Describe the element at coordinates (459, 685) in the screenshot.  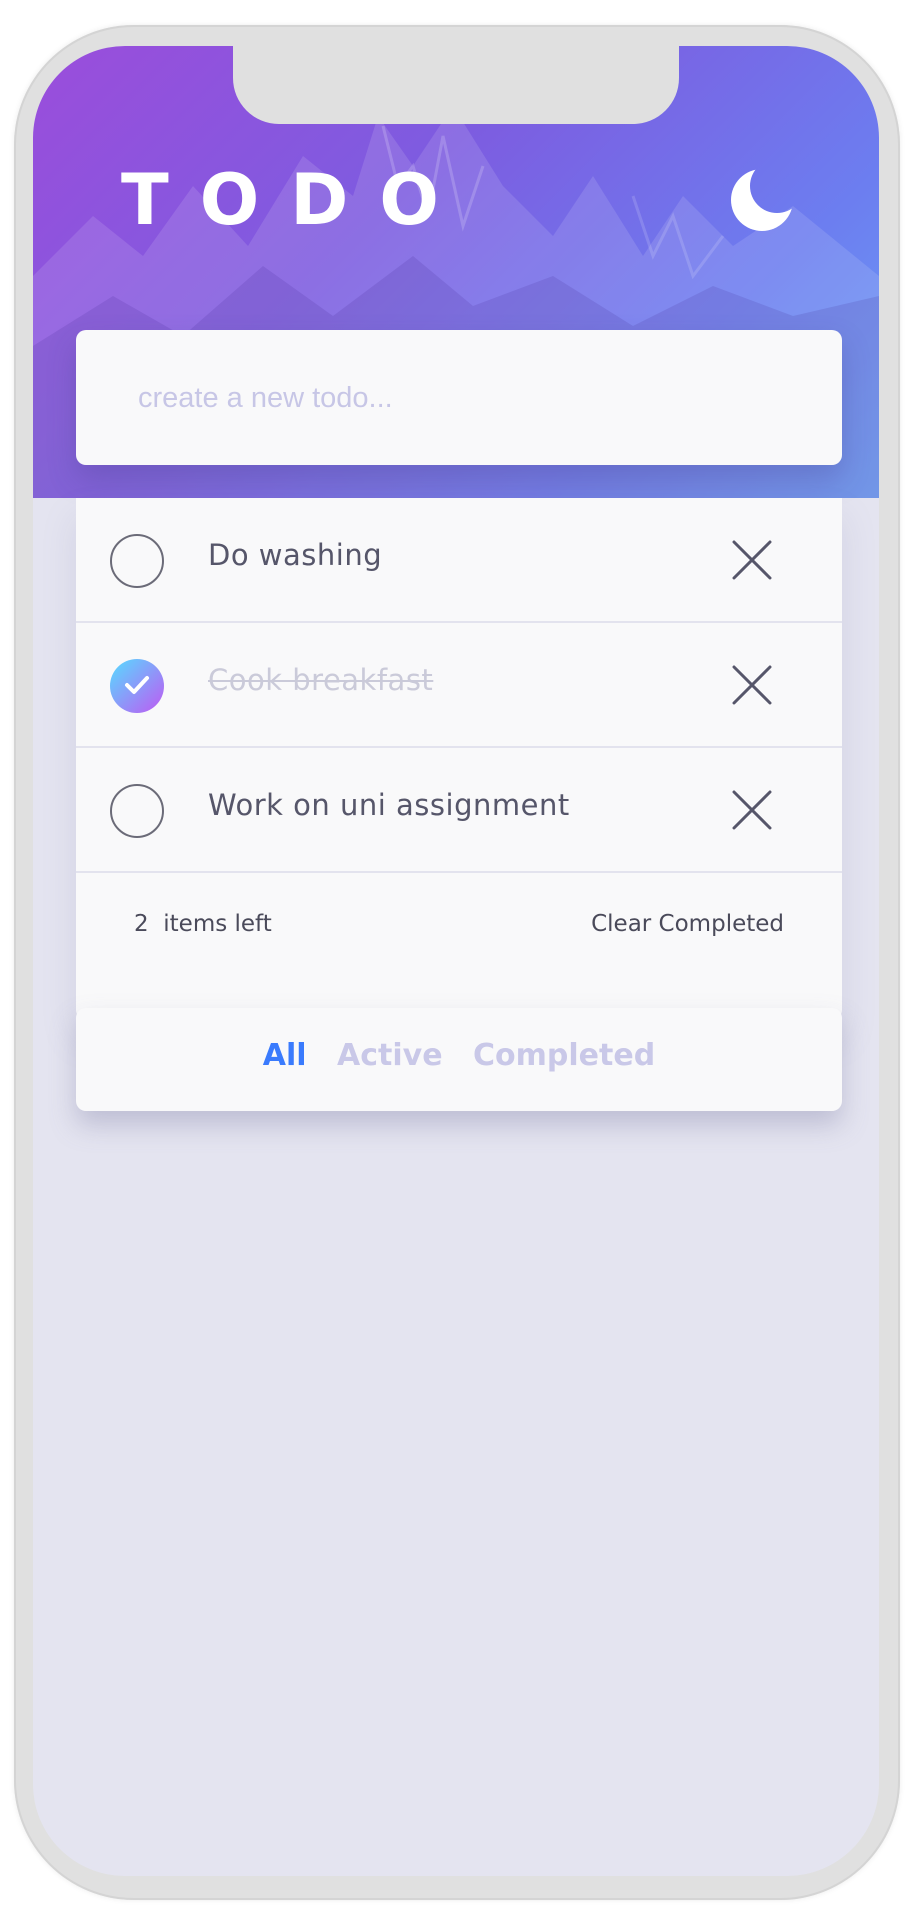
I see `todo-item: Cook breakfast` at that location.